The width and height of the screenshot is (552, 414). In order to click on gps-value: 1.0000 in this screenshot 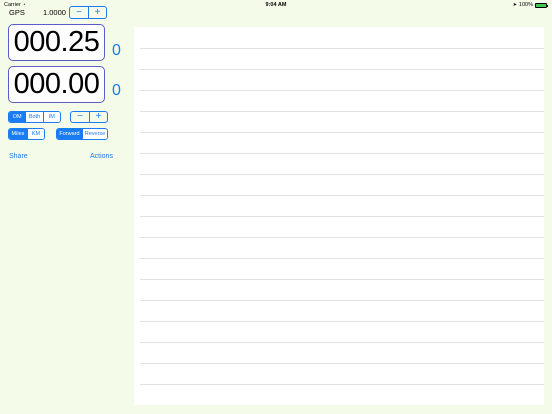, I will do `click(54, 12)`.